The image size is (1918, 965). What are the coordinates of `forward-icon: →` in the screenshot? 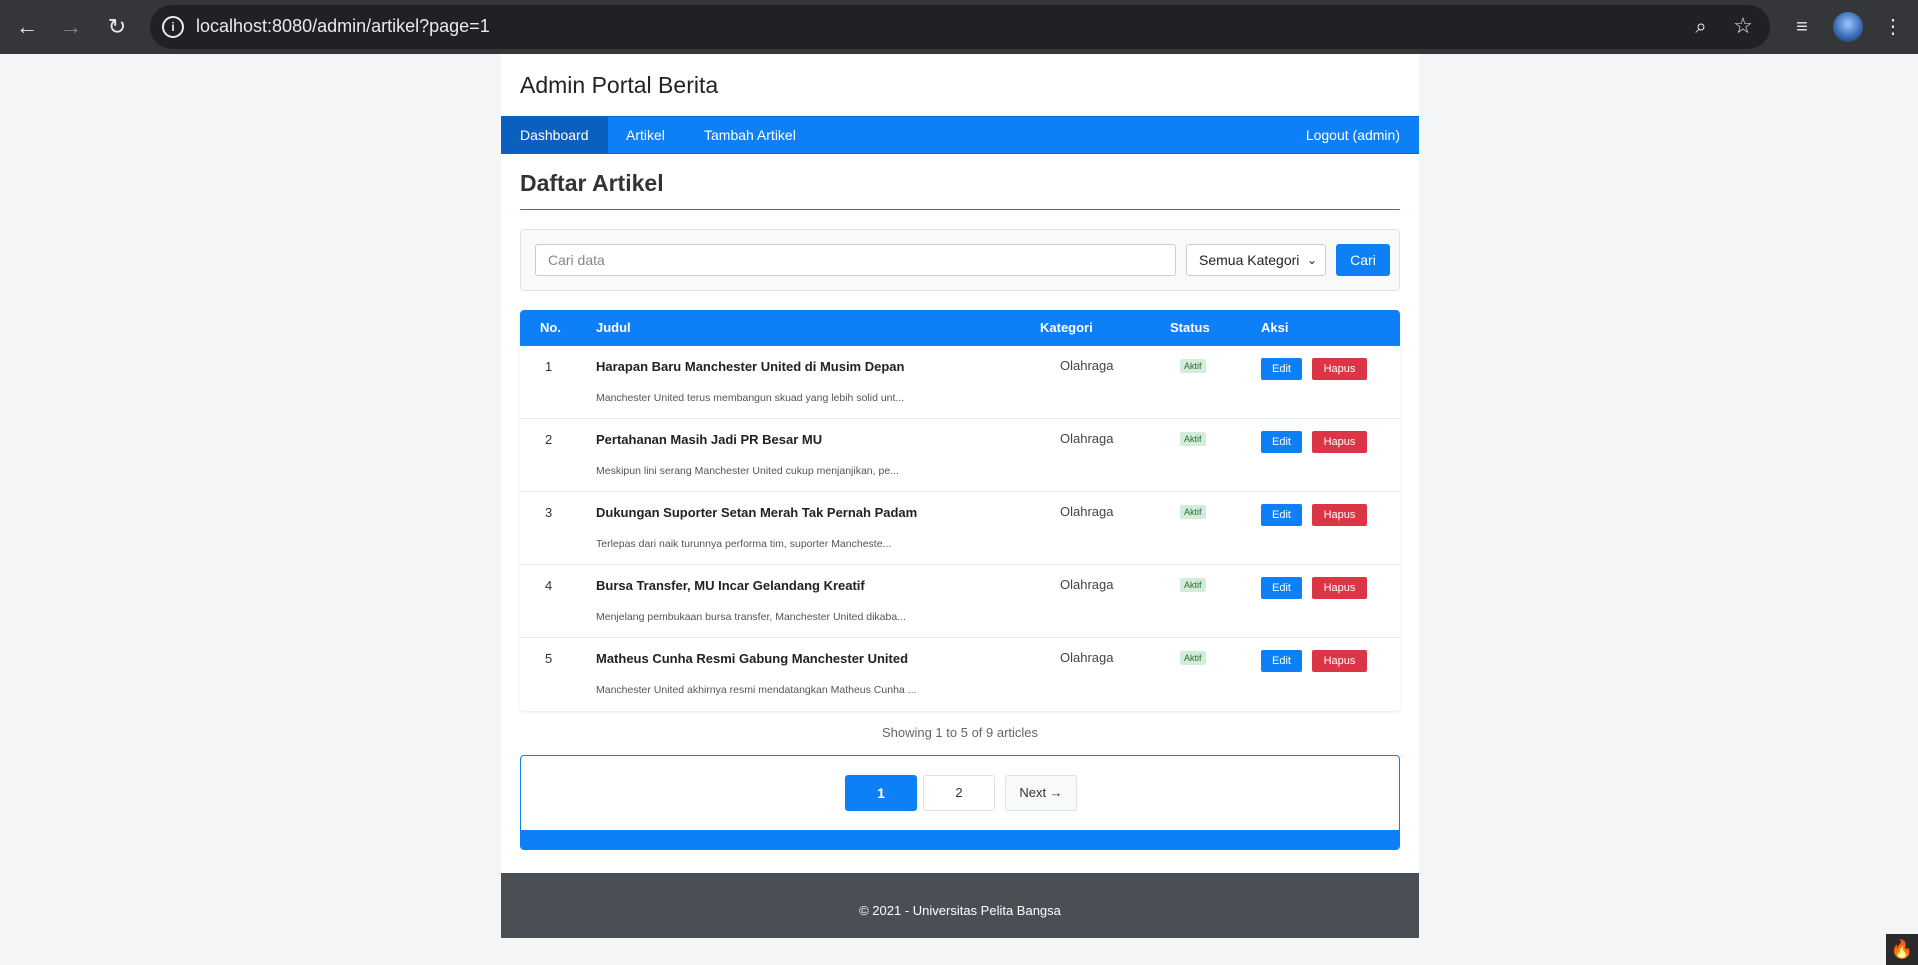 It's located at (71, 27).